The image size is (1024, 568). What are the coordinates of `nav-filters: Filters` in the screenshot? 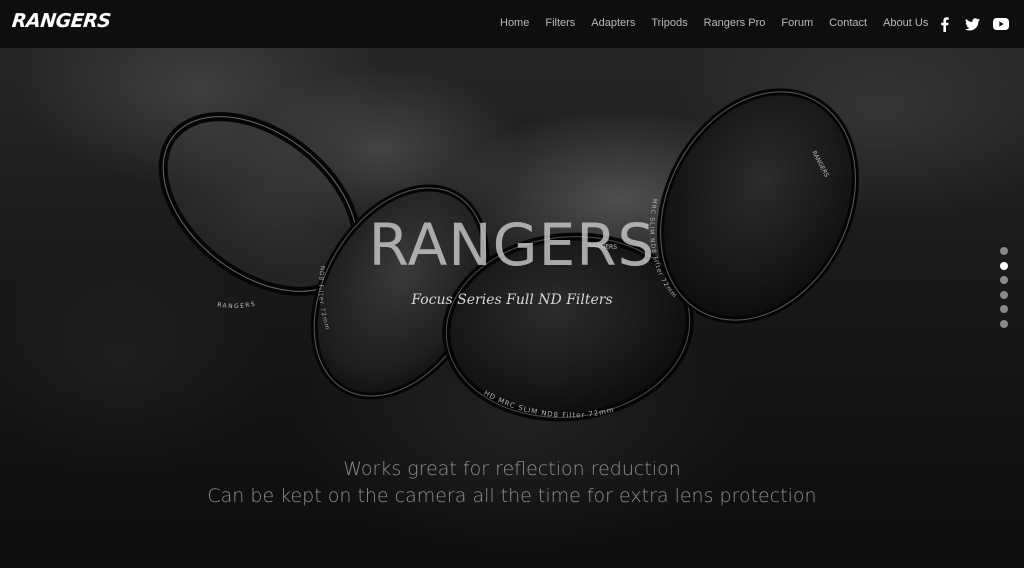 It's located at (560, 23).